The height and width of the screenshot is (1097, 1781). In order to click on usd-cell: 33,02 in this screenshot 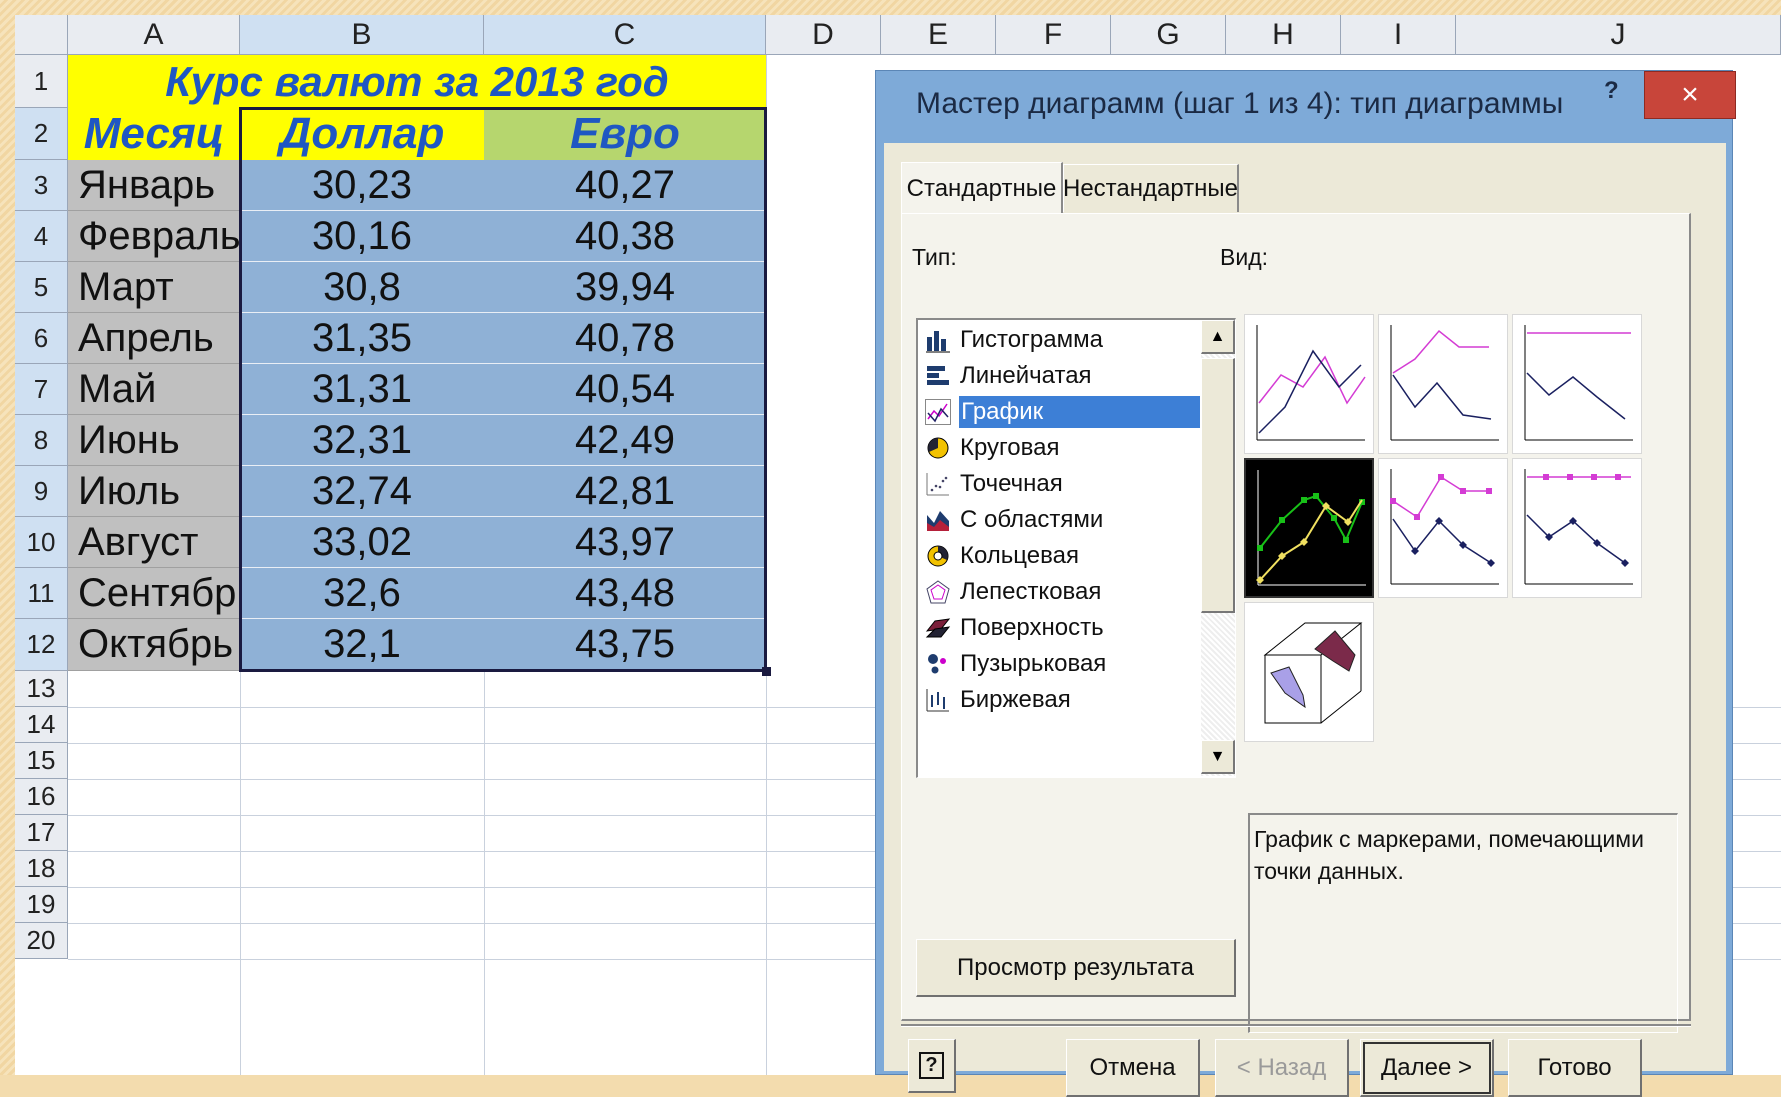, I will do `click(362, 542)`.